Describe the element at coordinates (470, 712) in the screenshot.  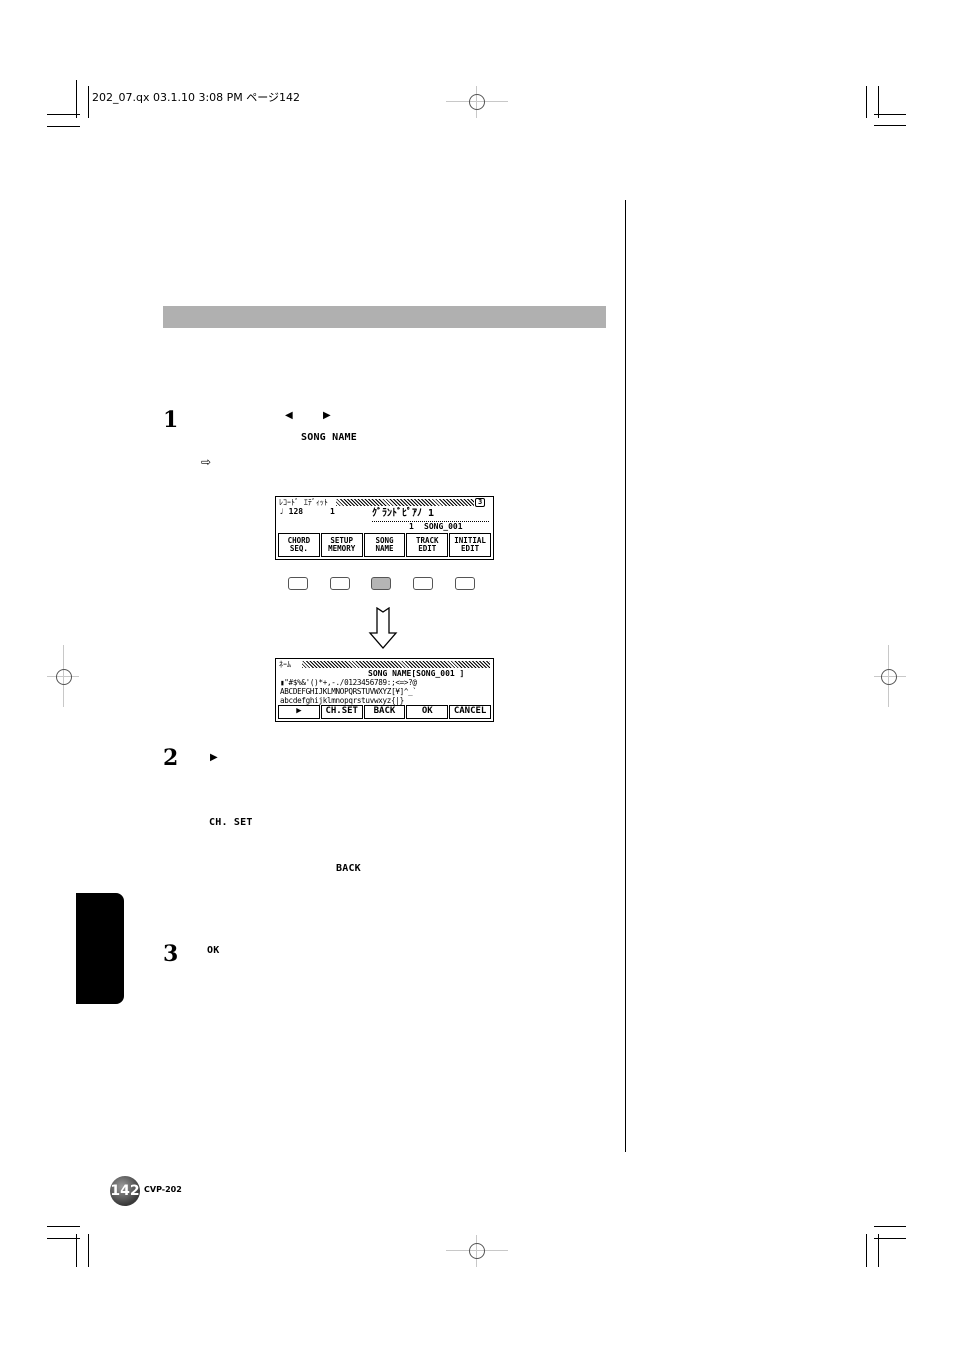
I see `lcd-button-cancel: CANCEL` at that location.